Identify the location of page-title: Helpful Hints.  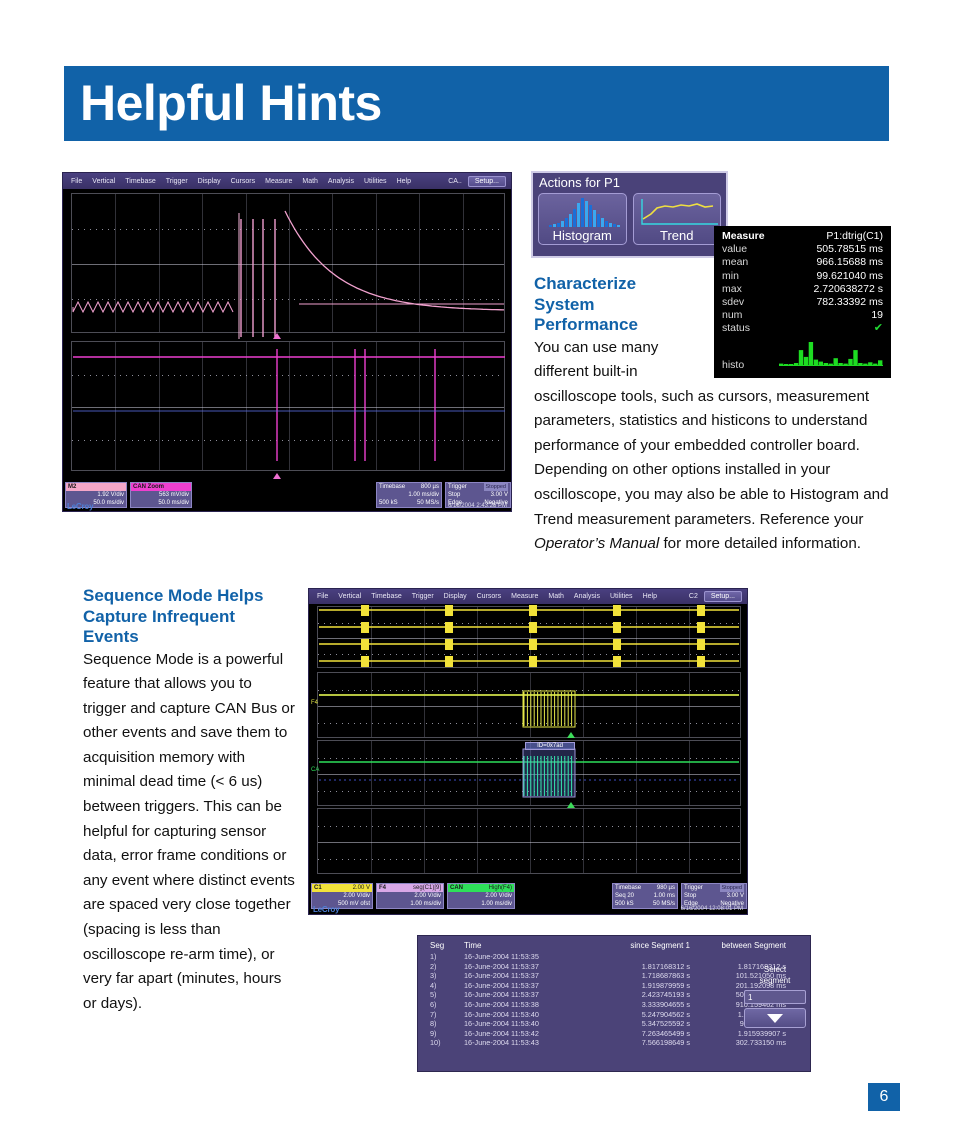
(231, 102).